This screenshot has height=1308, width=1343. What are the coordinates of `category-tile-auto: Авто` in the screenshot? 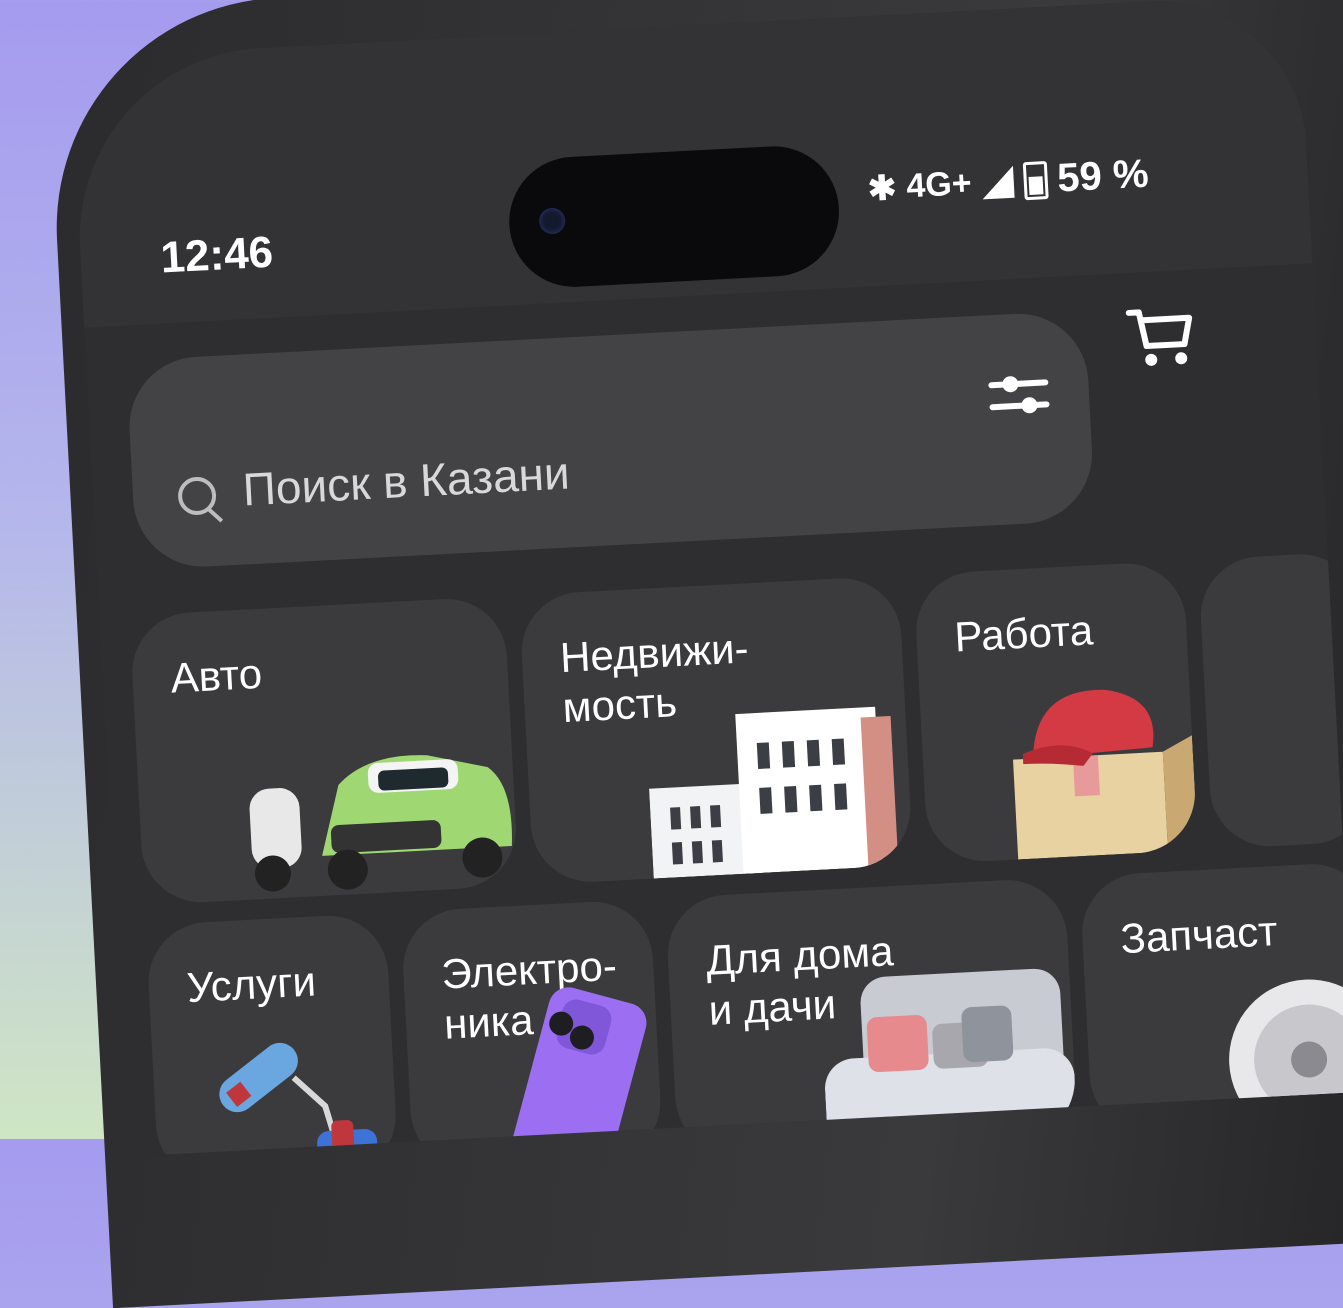 It's located at (324, 751).